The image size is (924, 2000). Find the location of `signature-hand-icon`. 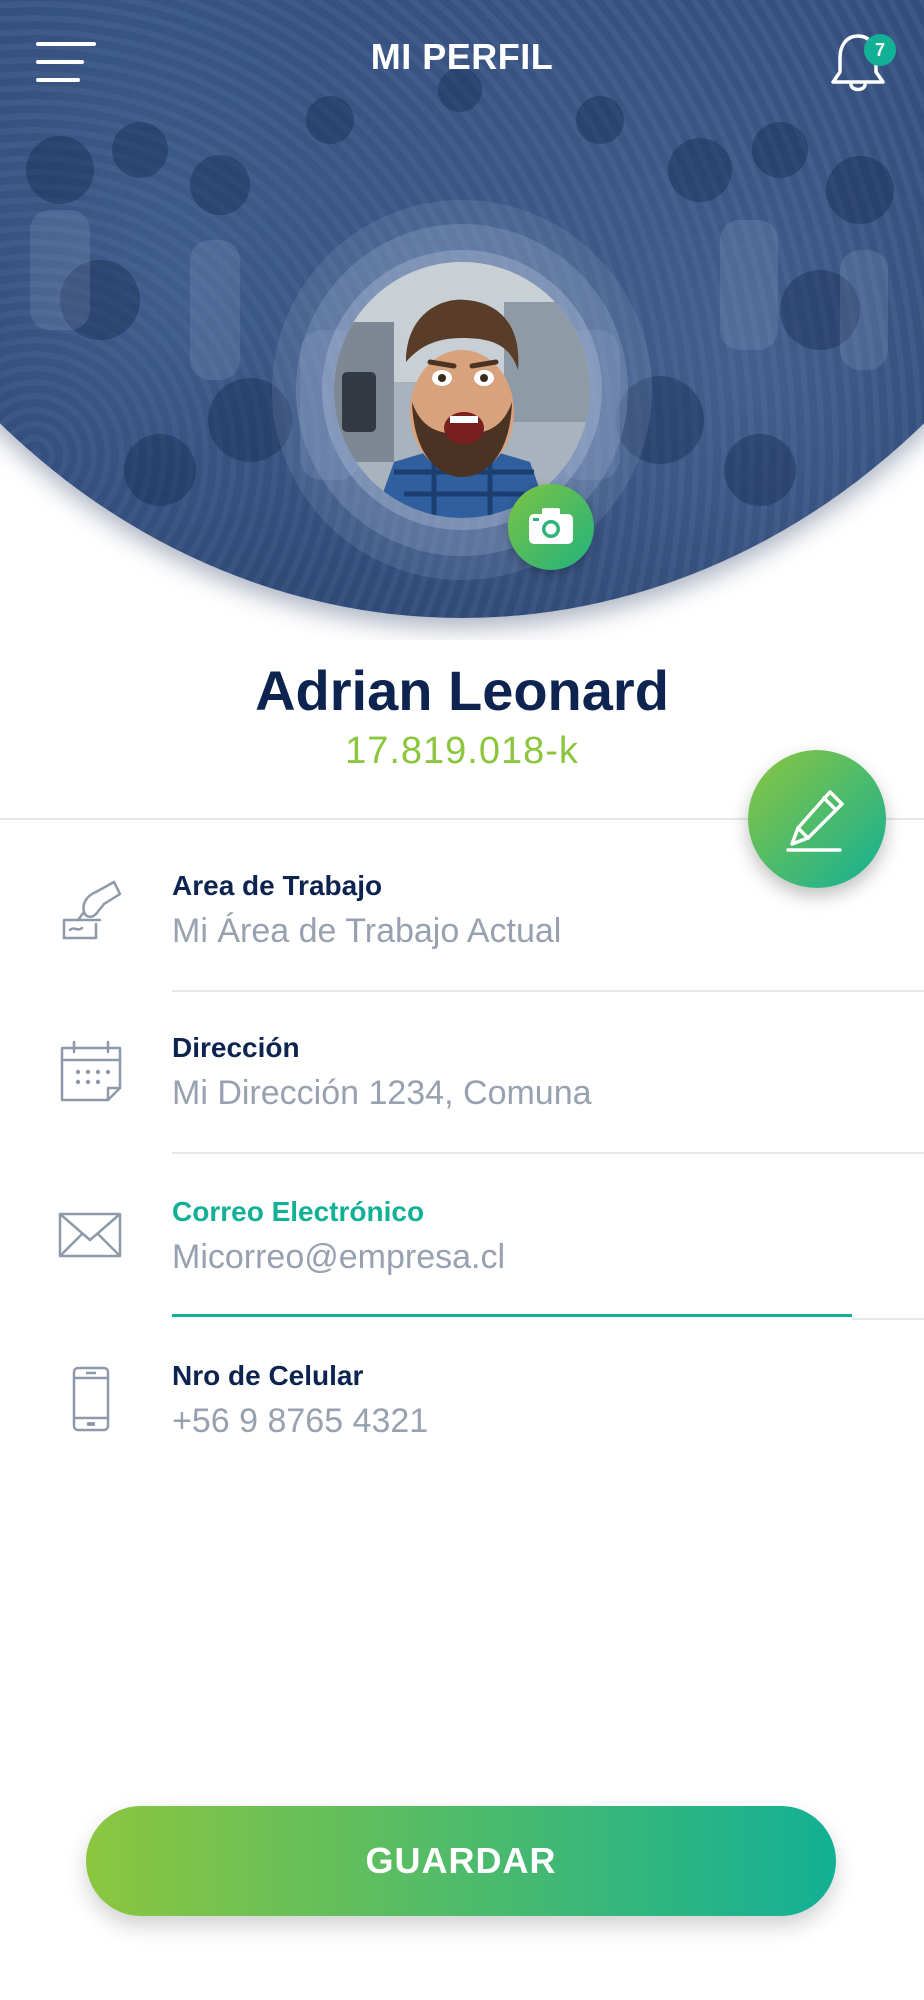

signature-hand-icon is located at coordinates (92, 910).